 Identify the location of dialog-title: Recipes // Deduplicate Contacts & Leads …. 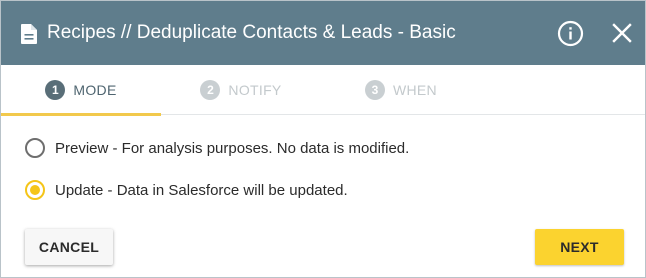
(251, 32).